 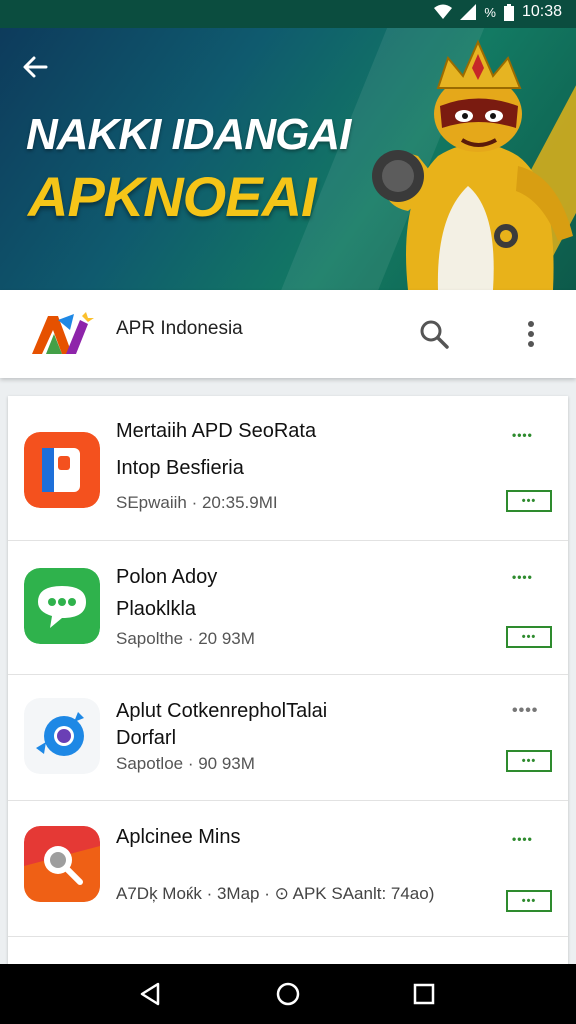 What do you see at coordinates (172, 196) in the screenshot?
I see `hero-title-line2: APKNOEAI` at bounding box center [172, 196].